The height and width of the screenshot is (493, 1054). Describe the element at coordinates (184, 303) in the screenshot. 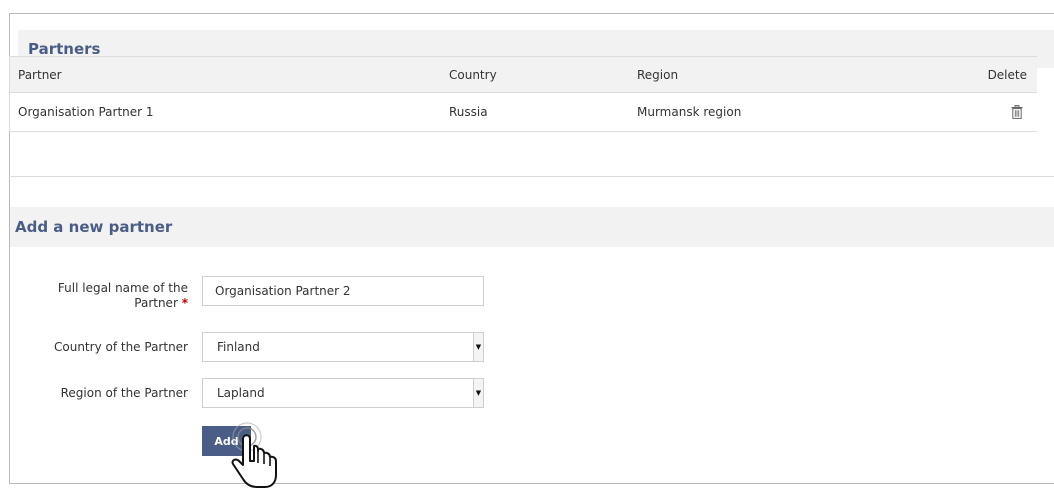

I see `required-marker: *` at that location.